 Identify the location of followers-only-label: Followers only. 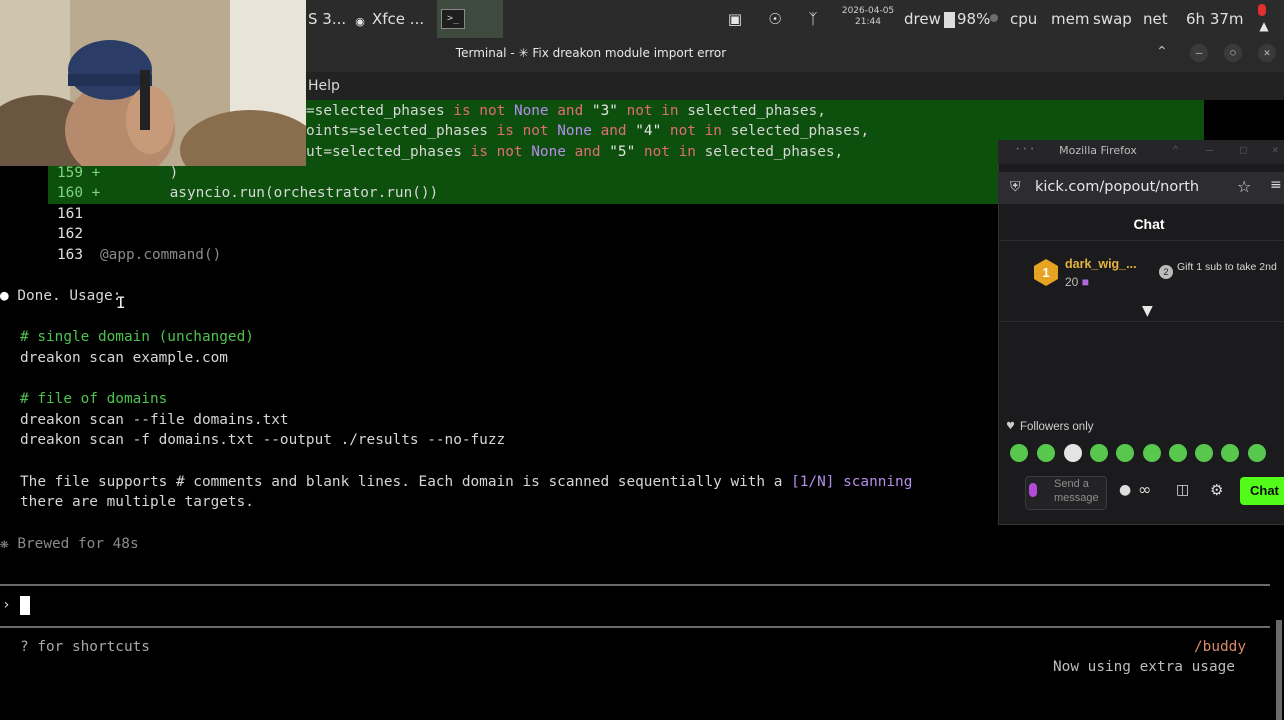
(1057, 427).